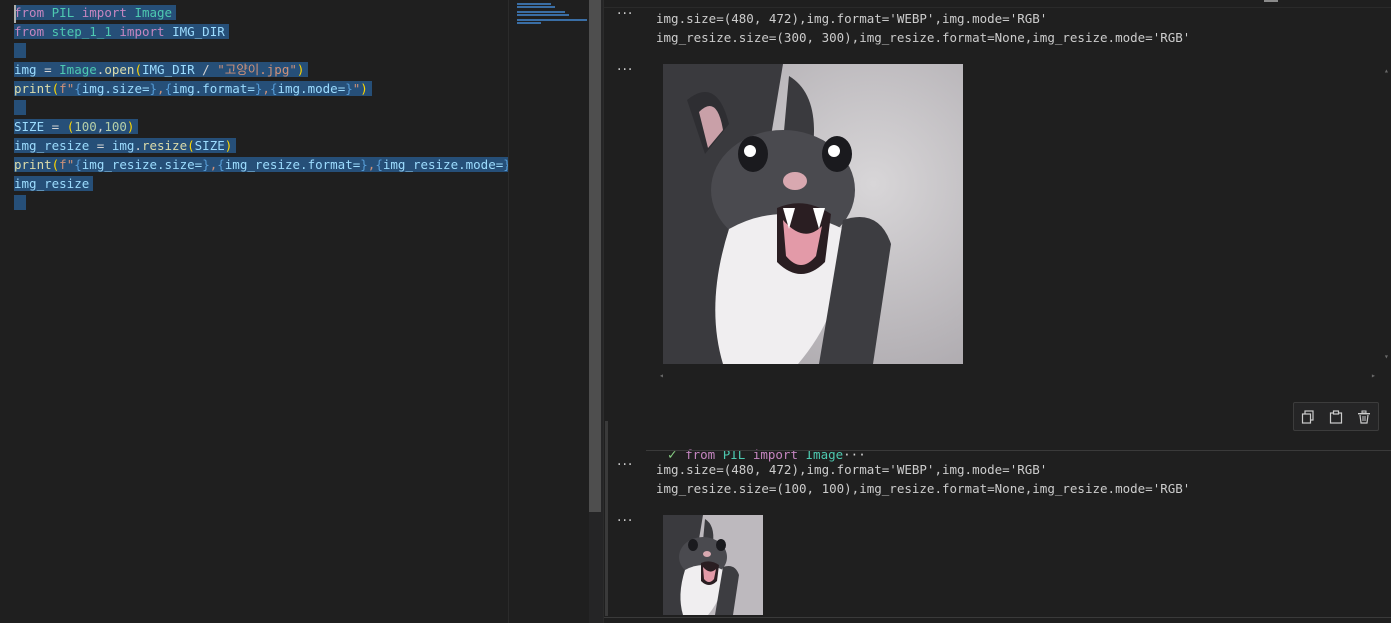  I want to click on code-token: img_resize.mode=, so click(443, 164).